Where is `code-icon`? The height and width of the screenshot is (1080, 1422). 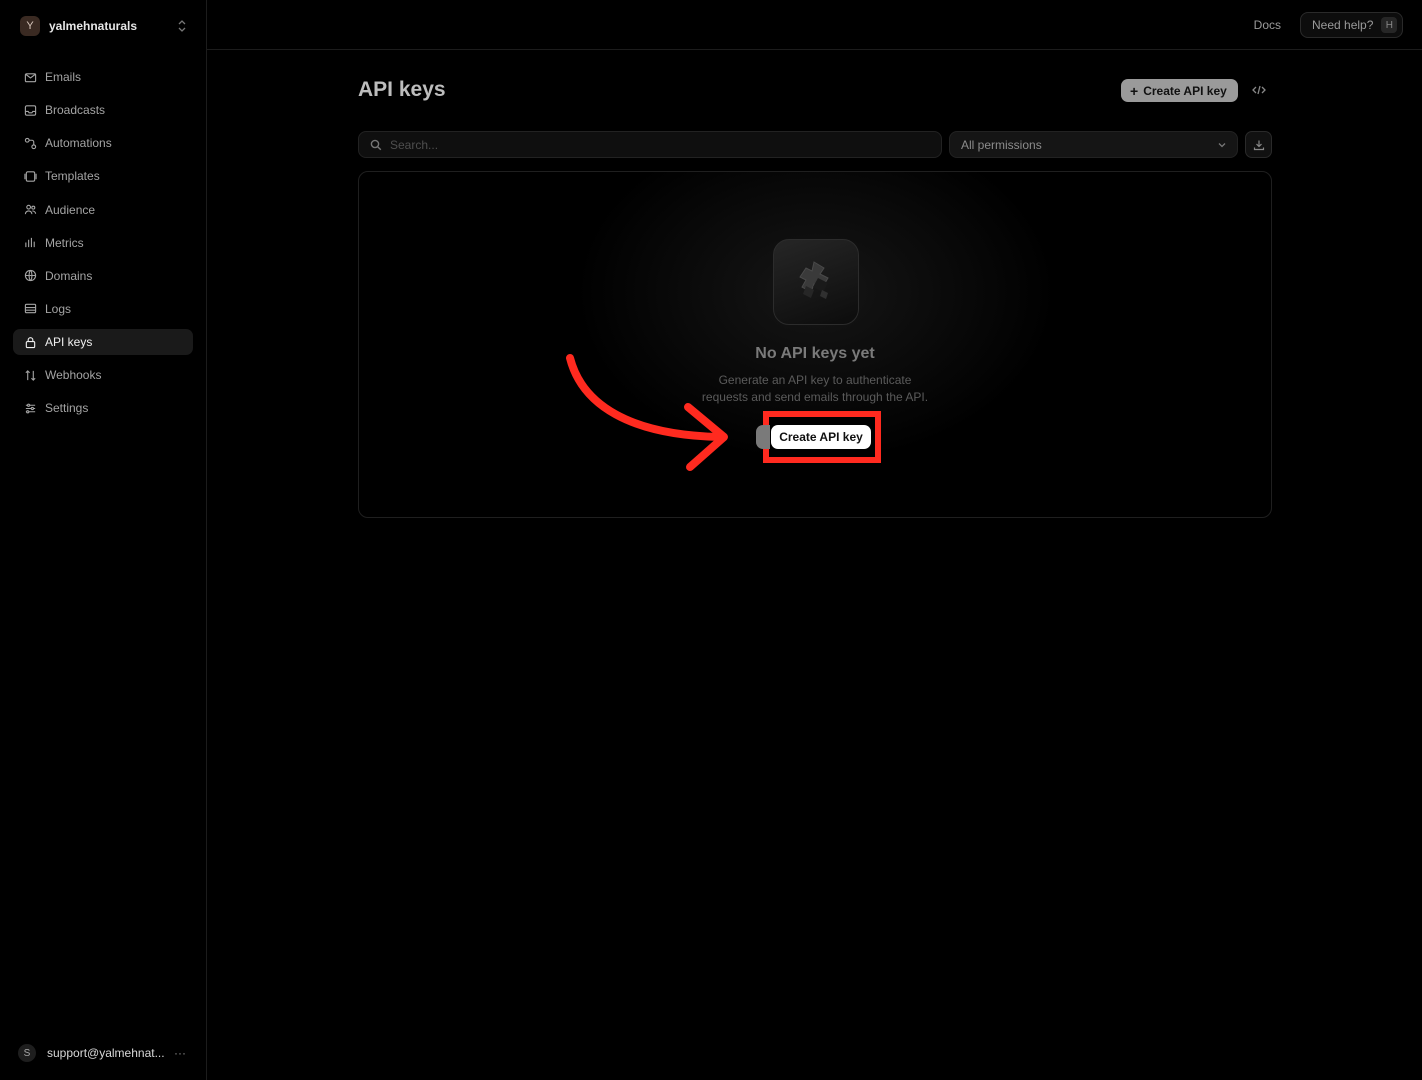 code-icon is located at coordinates (1259, 90).